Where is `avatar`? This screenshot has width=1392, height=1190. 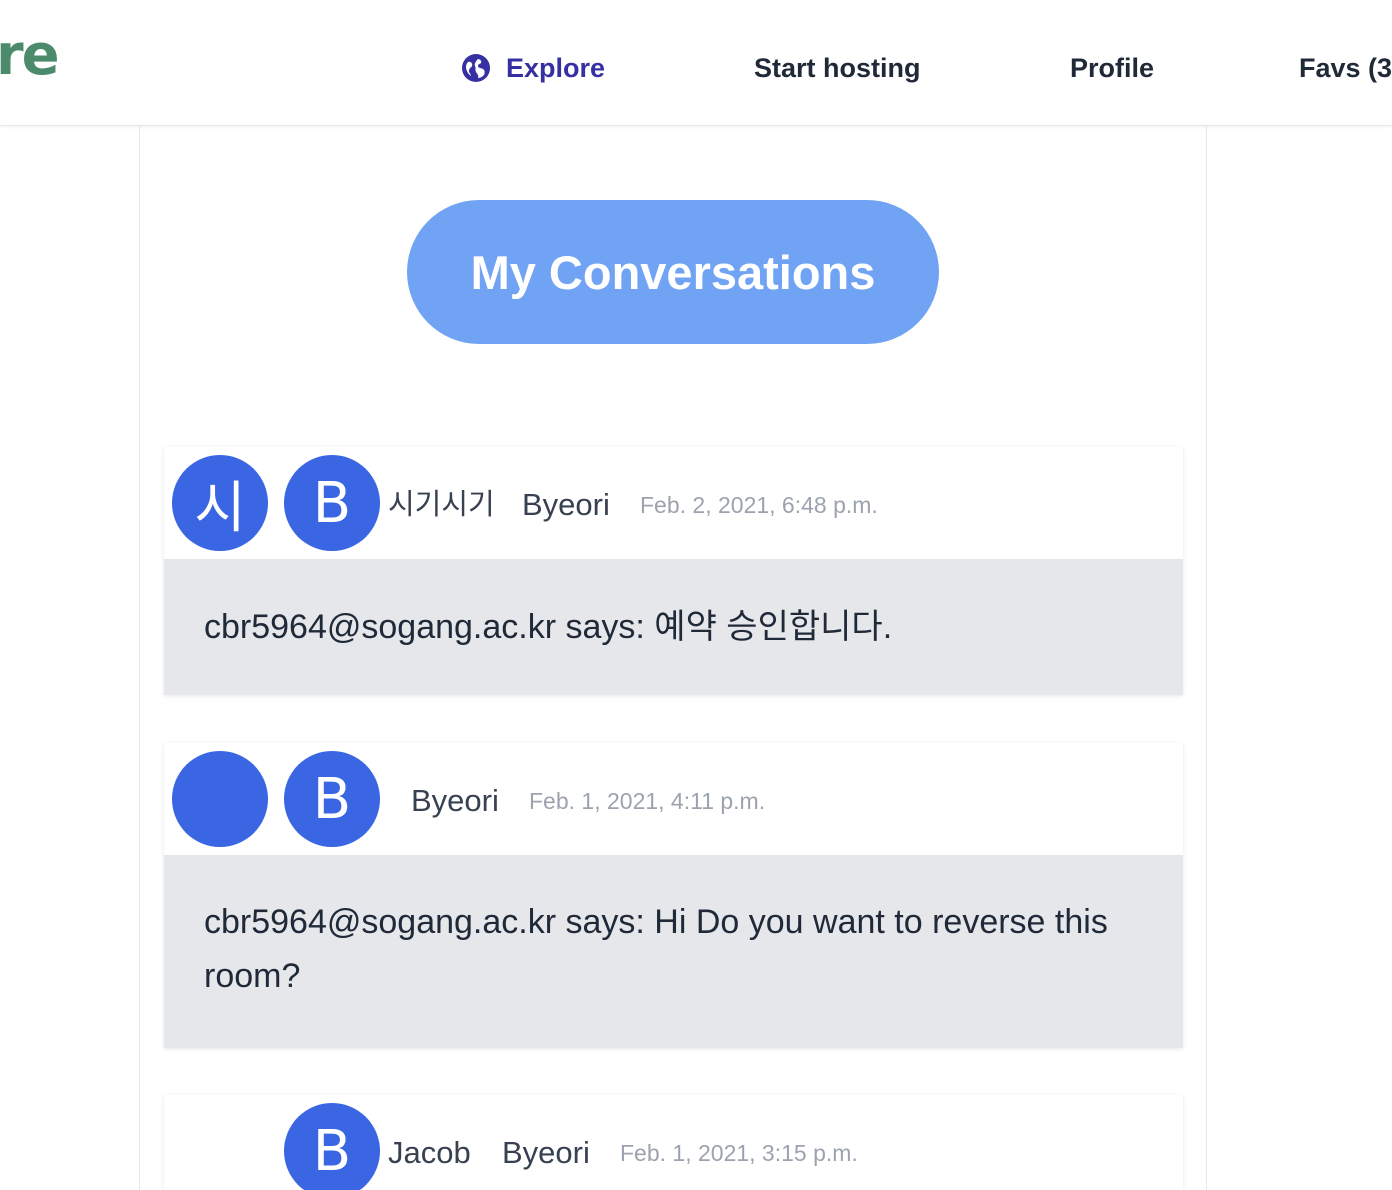 avatar is located at coordinates (220, 799).